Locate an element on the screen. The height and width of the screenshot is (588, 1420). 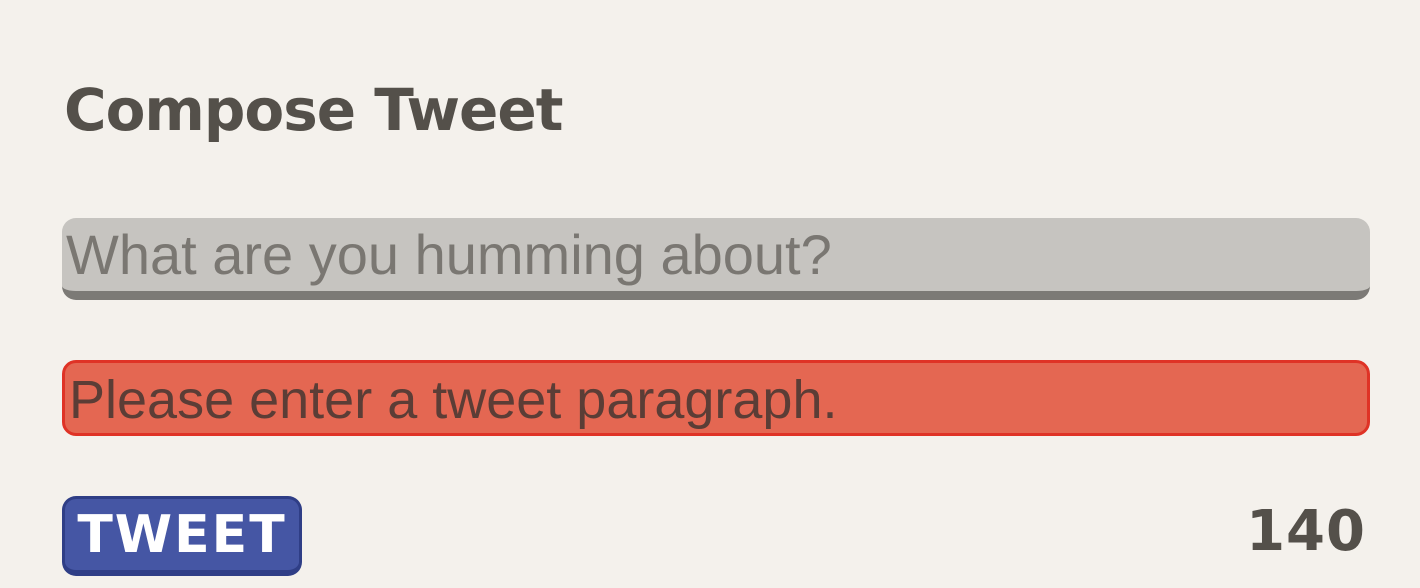
tweet-input-container is located at coordinates (716, 259).